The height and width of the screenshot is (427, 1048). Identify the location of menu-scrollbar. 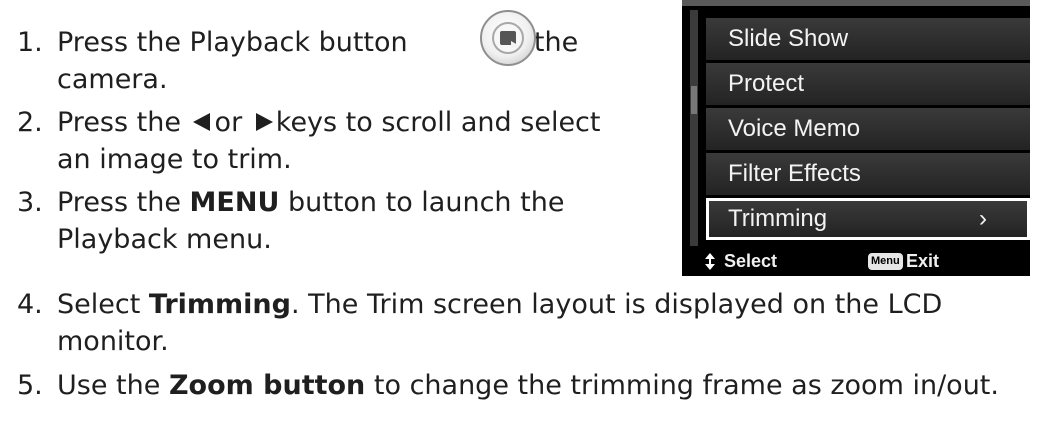
(694, 135).